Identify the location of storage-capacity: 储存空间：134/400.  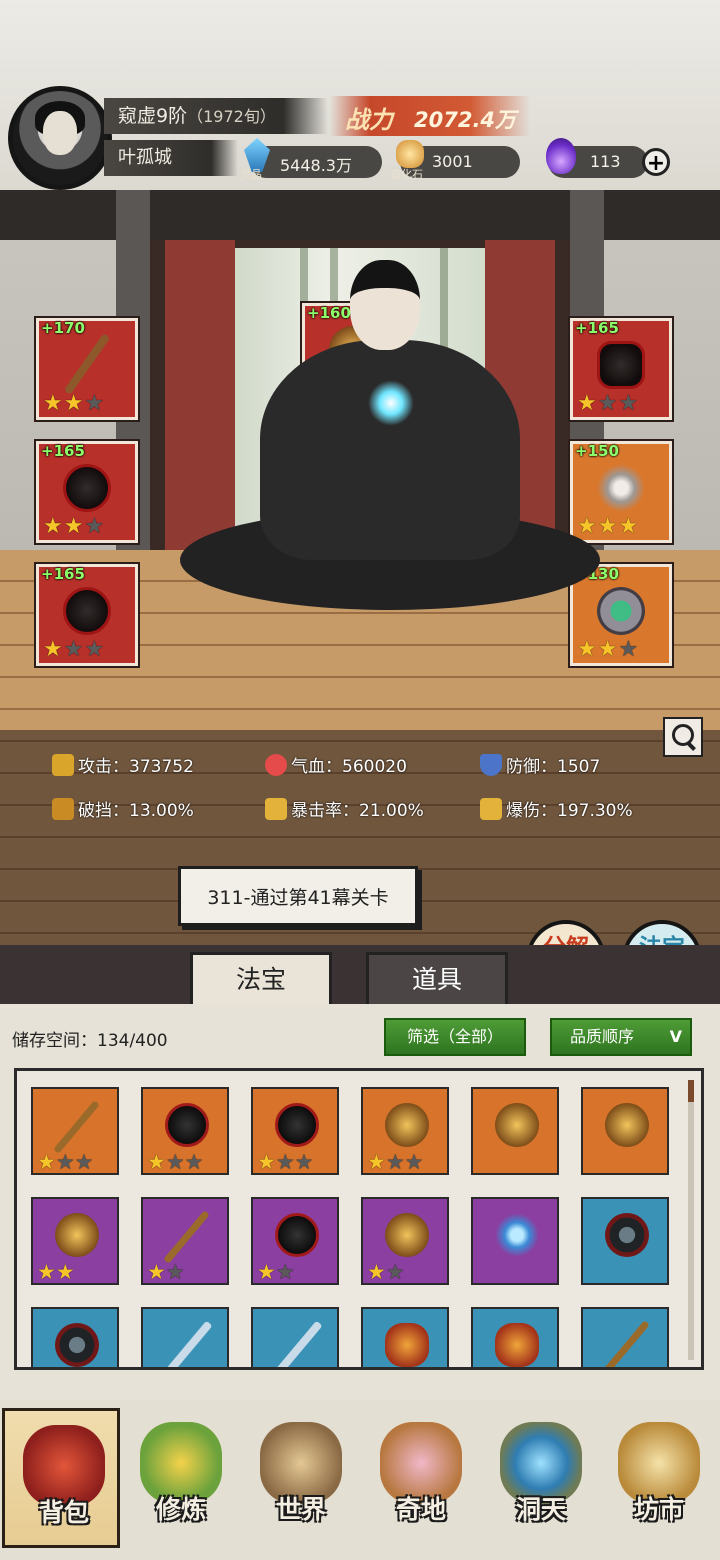
(90, 1041).